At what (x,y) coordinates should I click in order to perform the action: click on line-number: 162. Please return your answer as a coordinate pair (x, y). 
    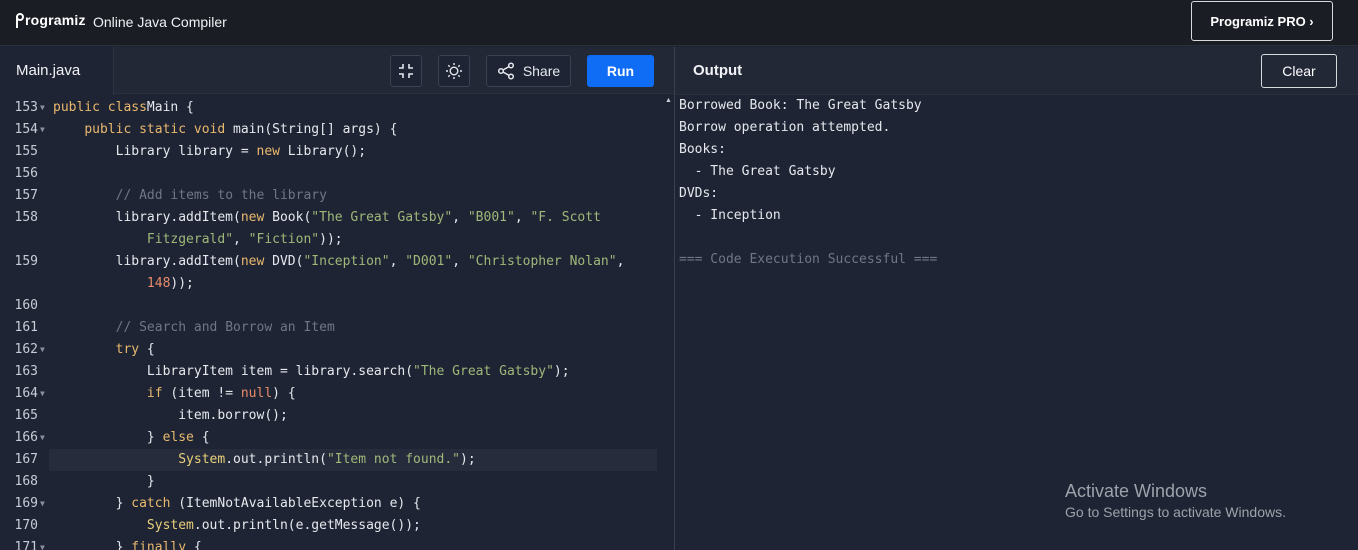
    Looking at the image, I should click on (26, 349).